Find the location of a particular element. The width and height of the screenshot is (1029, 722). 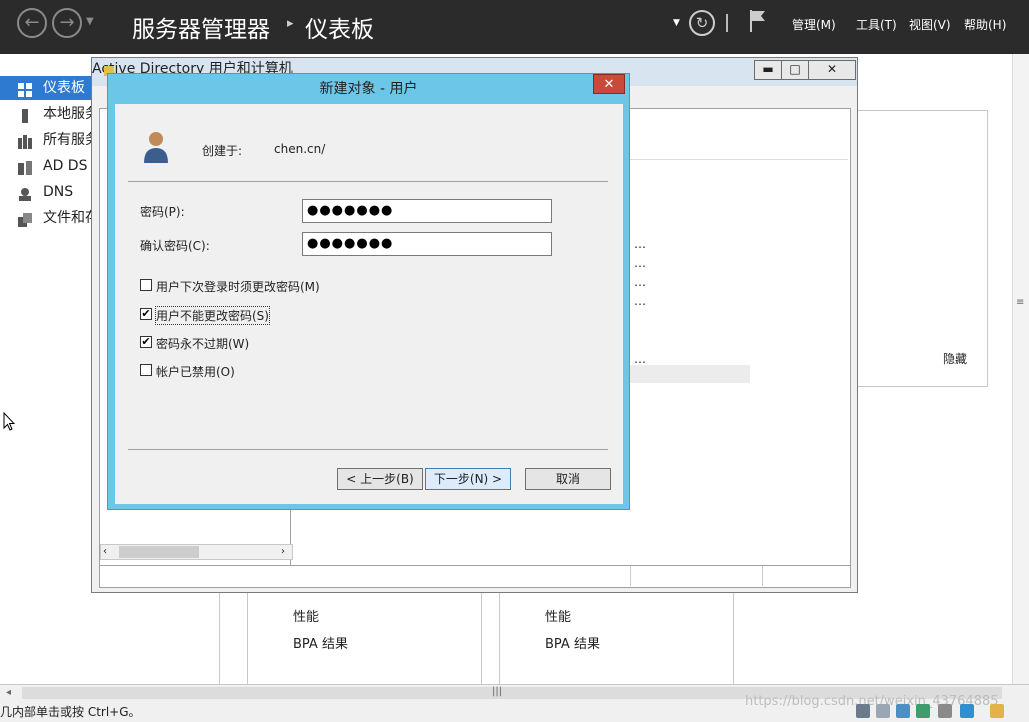

password-field: ●●●●●●● is located at coordinates (427, 211).